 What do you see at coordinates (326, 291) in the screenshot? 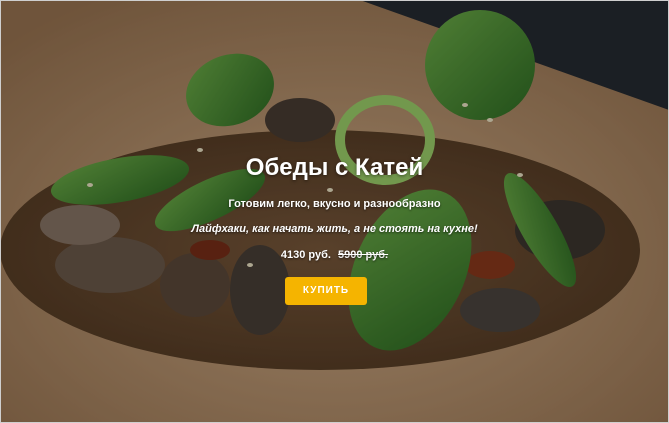
I see `buy-button: КУПИТЬ` at bounding box center [326, 291].